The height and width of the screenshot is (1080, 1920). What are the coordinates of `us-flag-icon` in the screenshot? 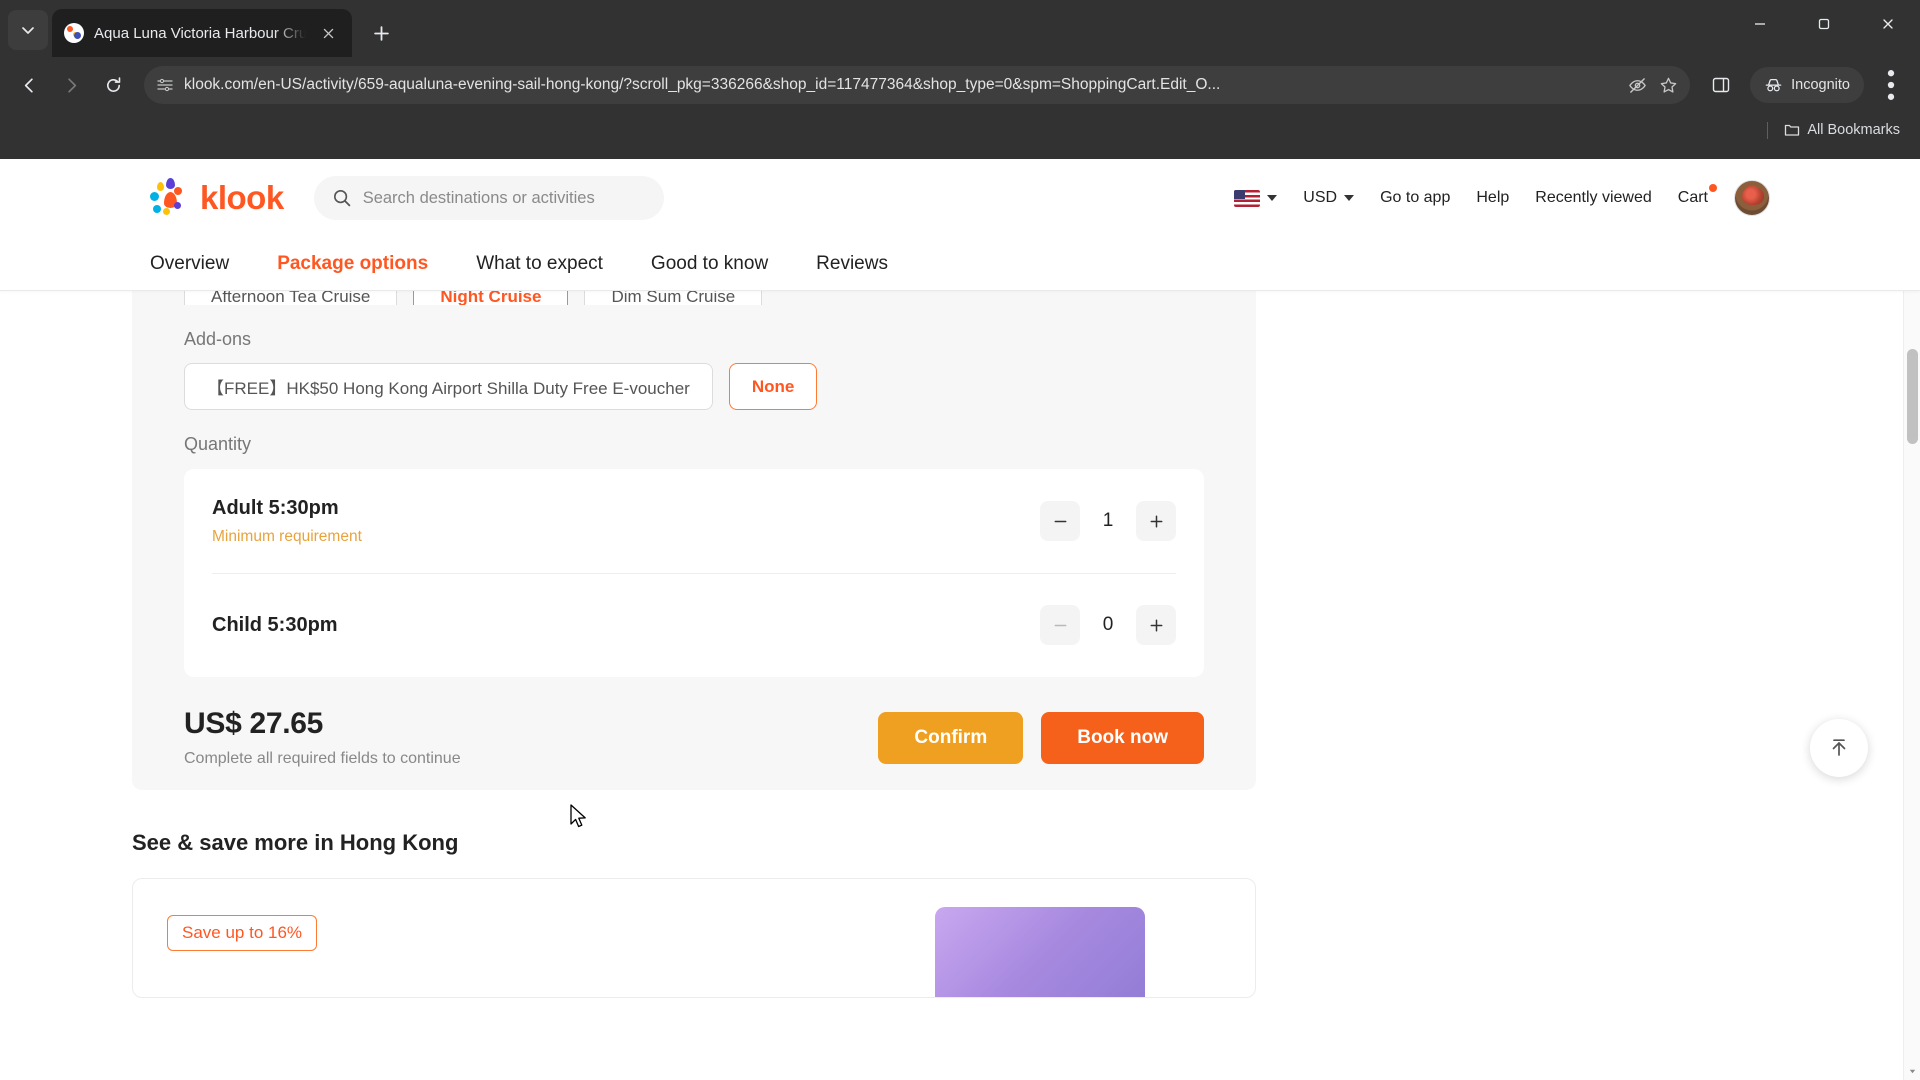 It's located at (1247, 198).